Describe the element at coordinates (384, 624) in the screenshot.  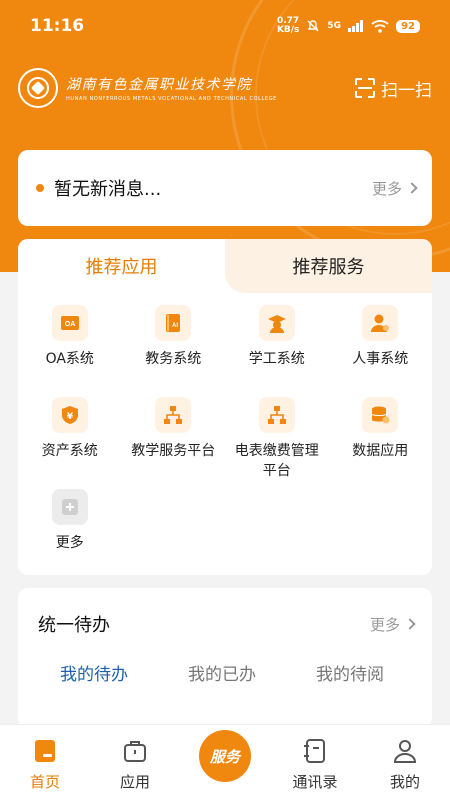
I see `todo-more-label: 更多` at that location.